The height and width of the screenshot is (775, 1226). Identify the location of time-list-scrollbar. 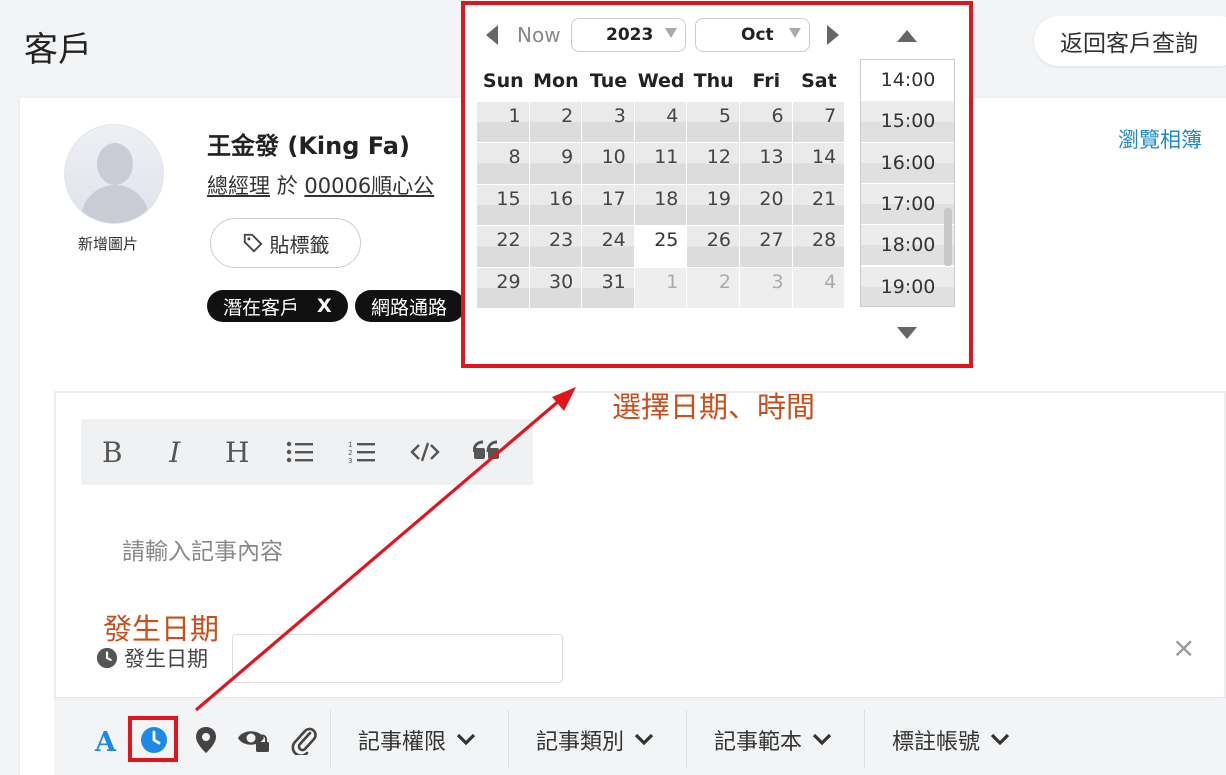
(948, 237).